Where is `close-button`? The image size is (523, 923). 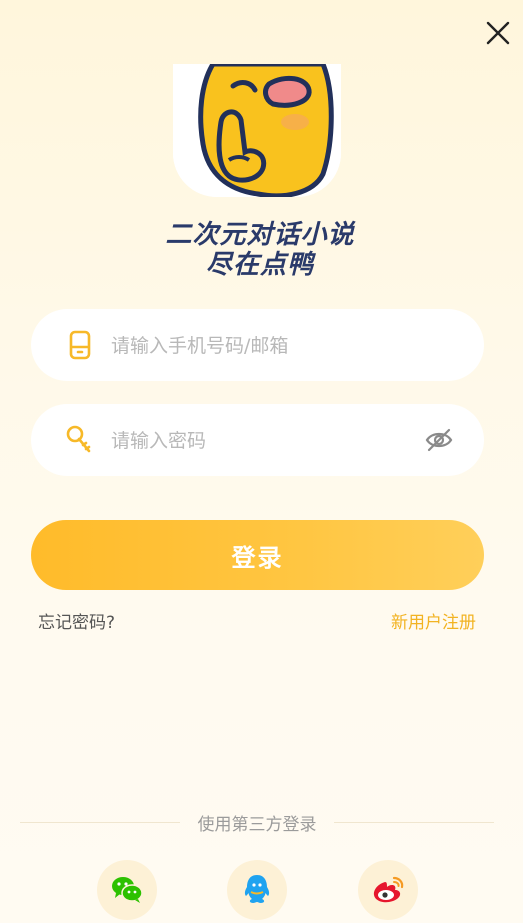 close-button is located at coordinates (498, 33).